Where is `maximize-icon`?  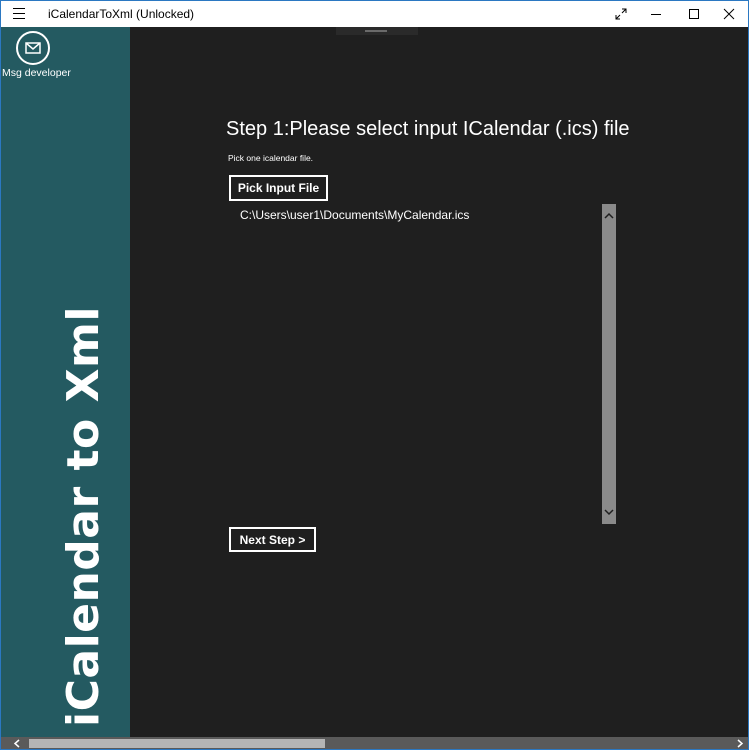
maximize-icon is located at coordinates (694, 14).